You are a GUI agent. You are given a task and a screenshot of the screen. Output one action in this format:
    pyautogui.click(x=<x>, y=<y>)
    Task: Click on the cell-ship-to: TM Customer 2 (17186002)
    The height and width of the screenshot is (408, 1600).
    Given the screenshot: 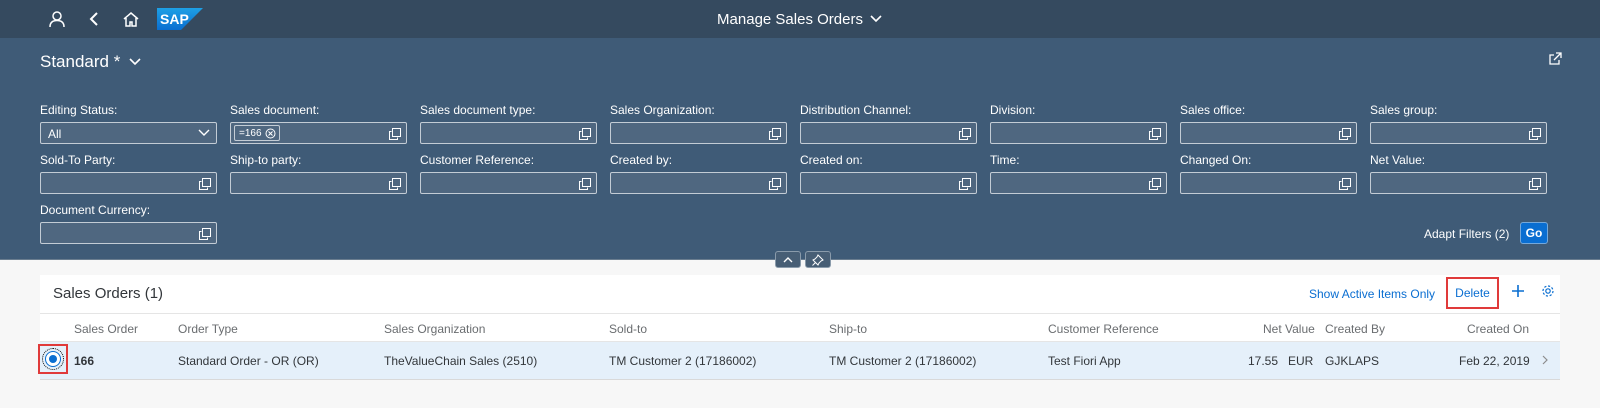 What is the action you would take?
    pyautogui.click(x=903, y=361)
    